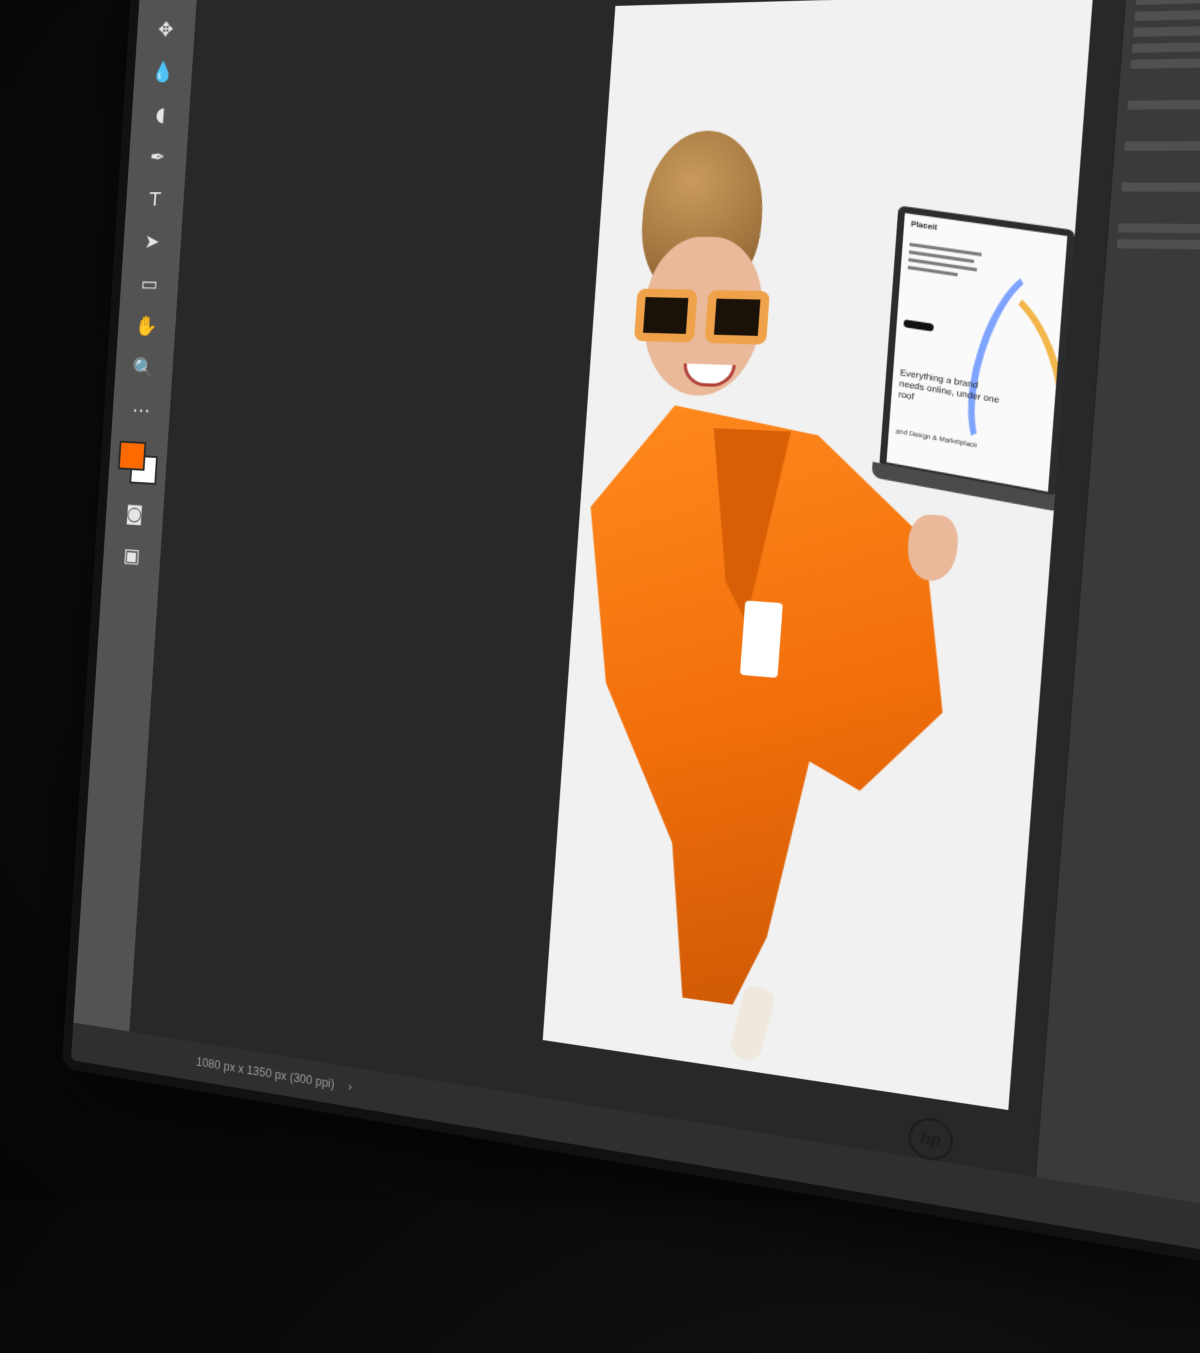  I want to click on zoom-tool-icon: 🔍, so click(144, 368).